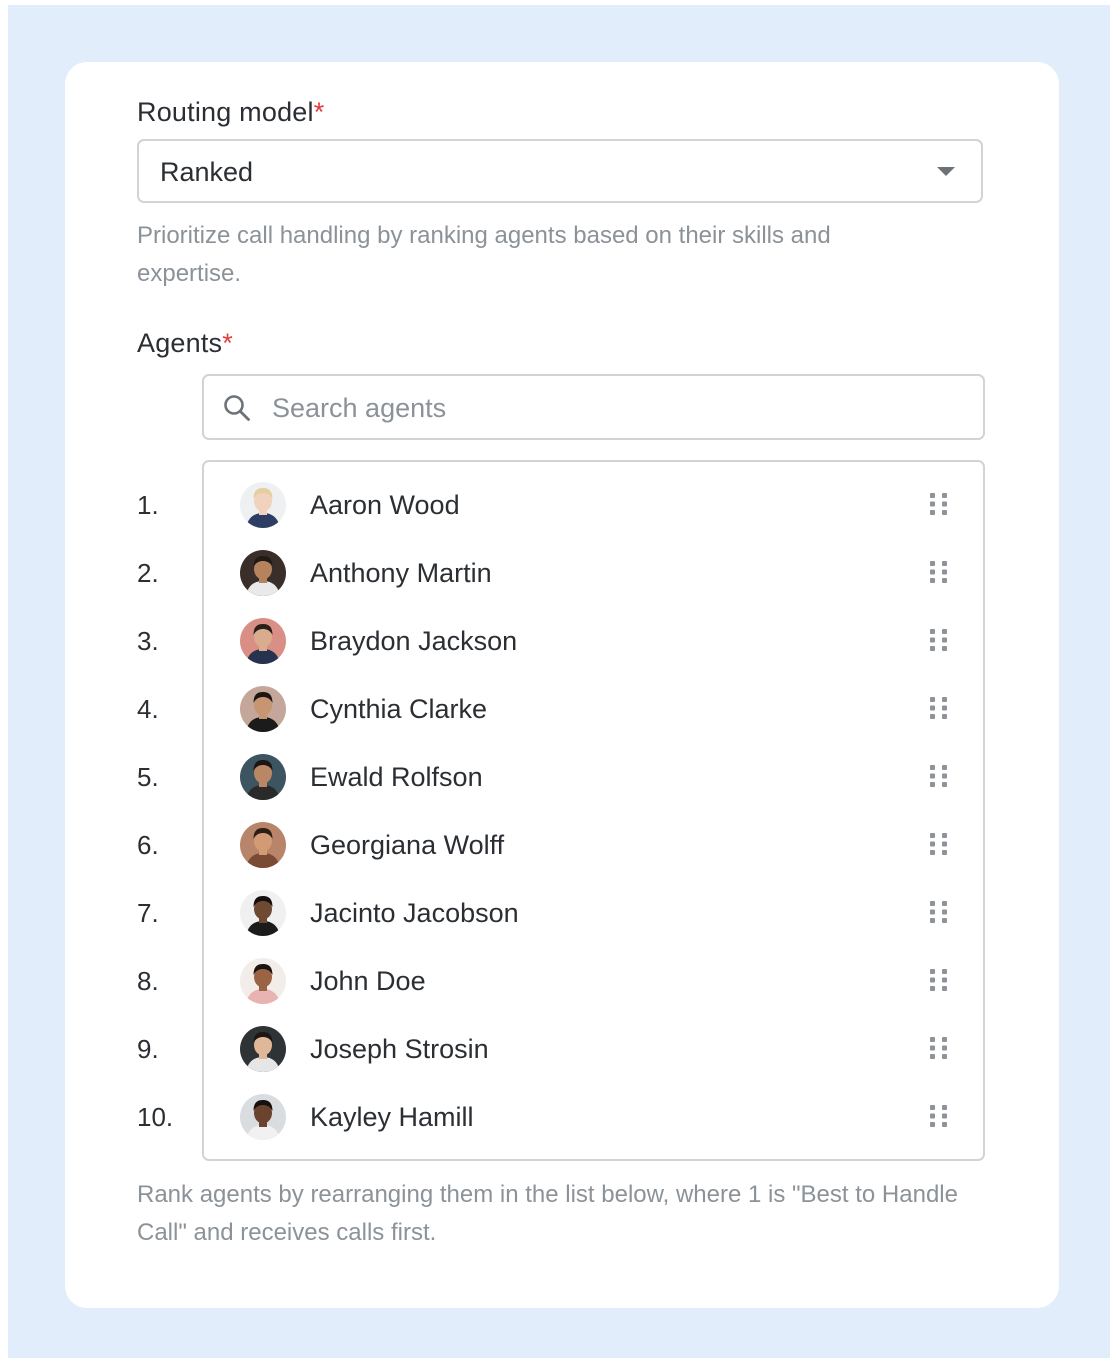 This screenshot has width=1110, height=1358. What do you see at coordinates (148, 709) in the screenshot?
I see `rank-number: 4.` at bounding box center [148, 709].